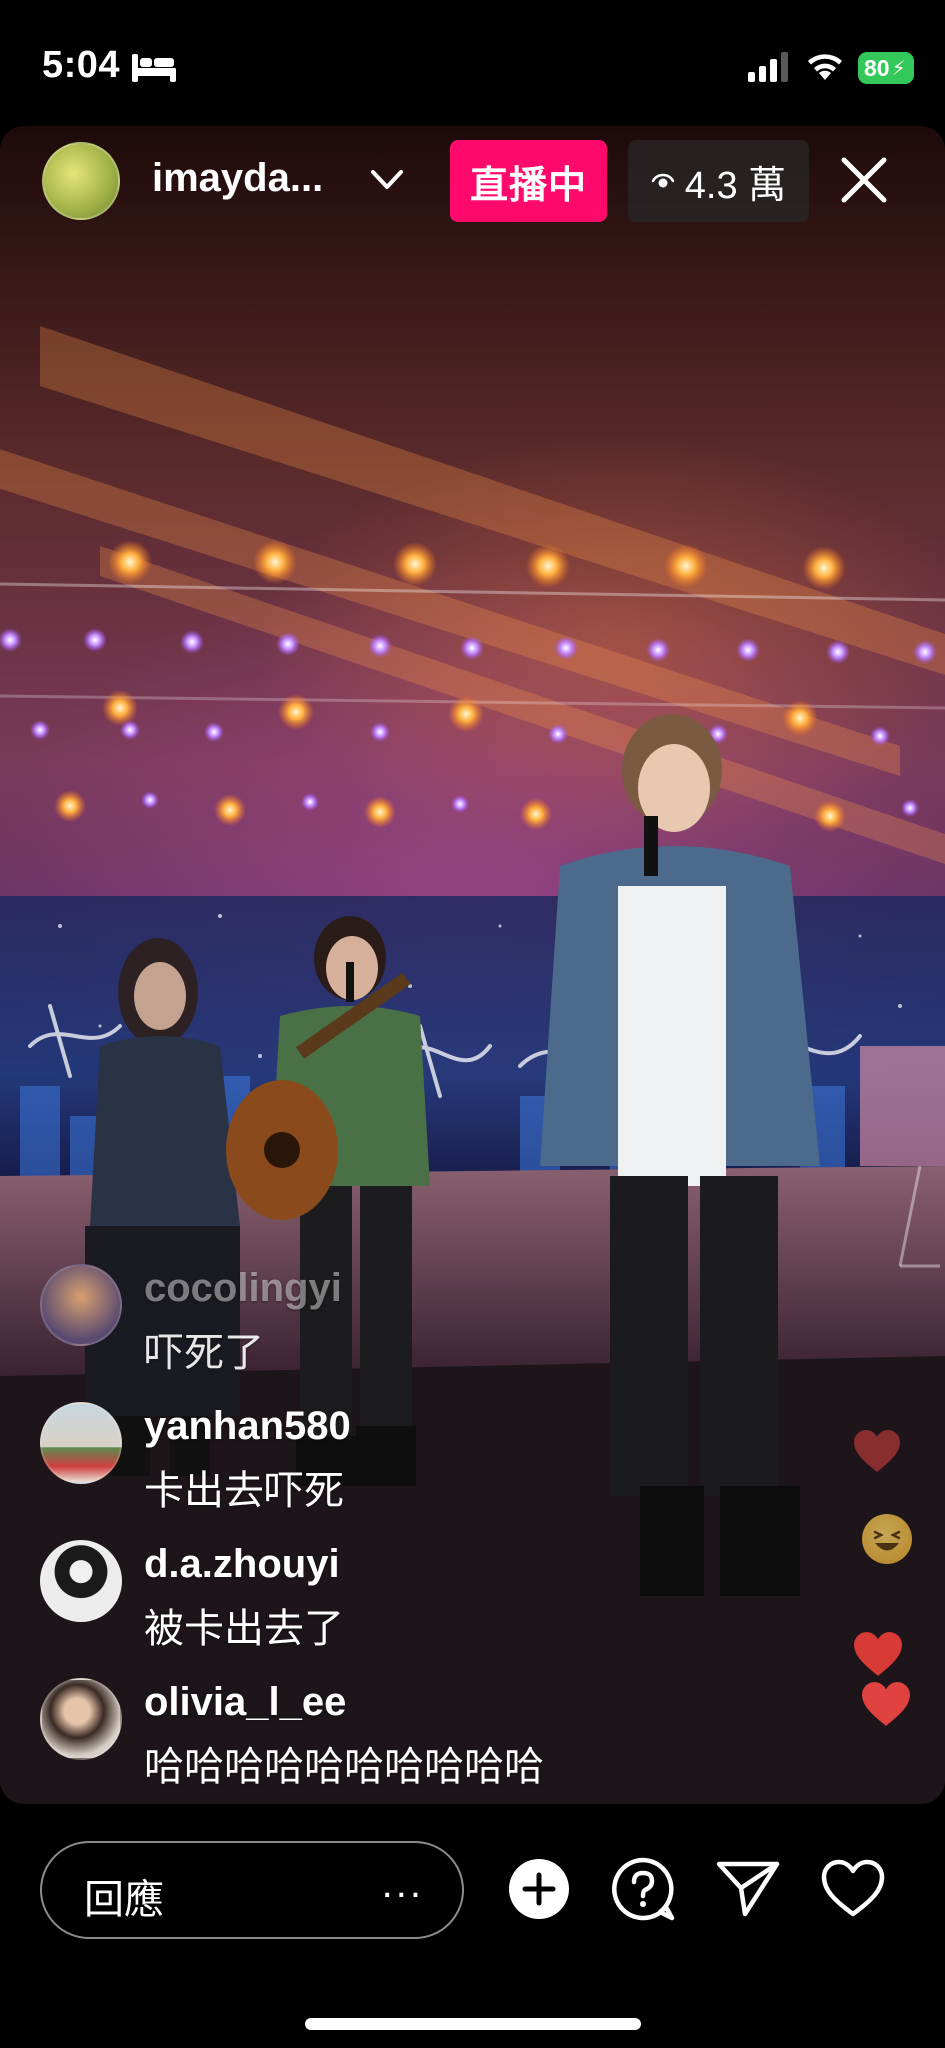 The width and height of the screenshot is (945, 2048). What do you see at coordinates (420, 1327) in the screenshot?
I see `comment-item: cocolingyi 吓死了` at bounding box center [420, 1327].